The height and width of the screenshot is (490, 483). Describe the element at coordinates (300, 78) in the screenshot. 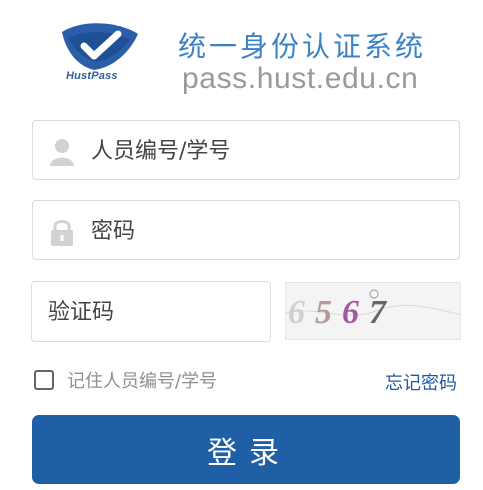

I see `system-domain: pass.hust.edu.cn` at that location.